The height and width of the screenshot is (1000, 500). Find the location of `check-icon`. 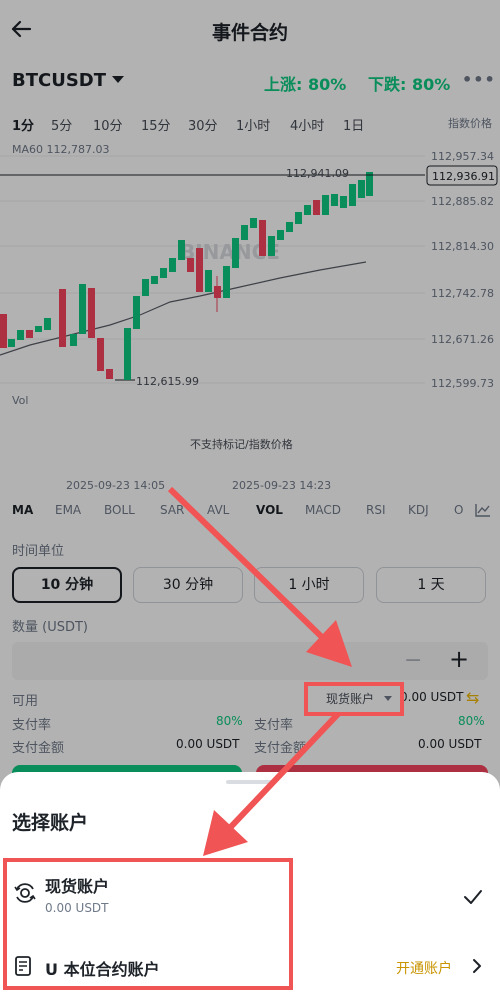

check-icon is located at coordinates (473, 897).